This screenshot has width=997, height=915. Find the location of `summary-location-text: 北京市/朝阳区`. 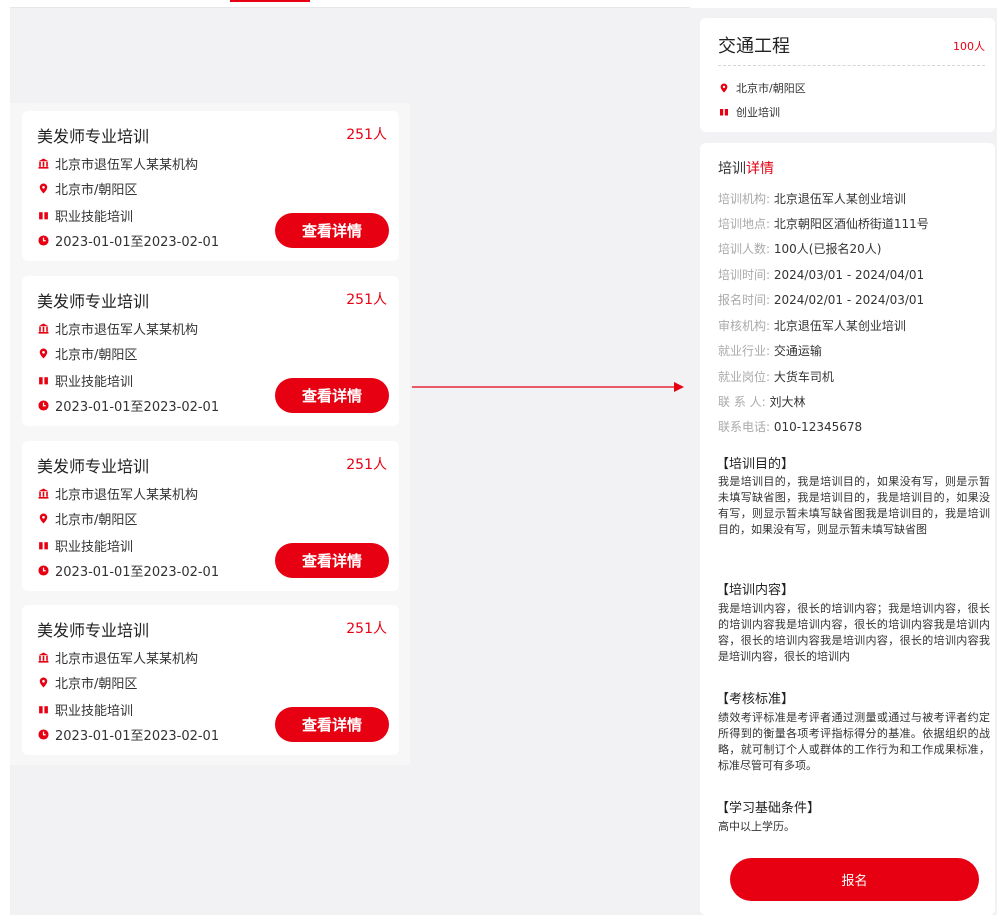

summary-location-text: 北京市/朝阳区 is located at coordinates (771, 88).